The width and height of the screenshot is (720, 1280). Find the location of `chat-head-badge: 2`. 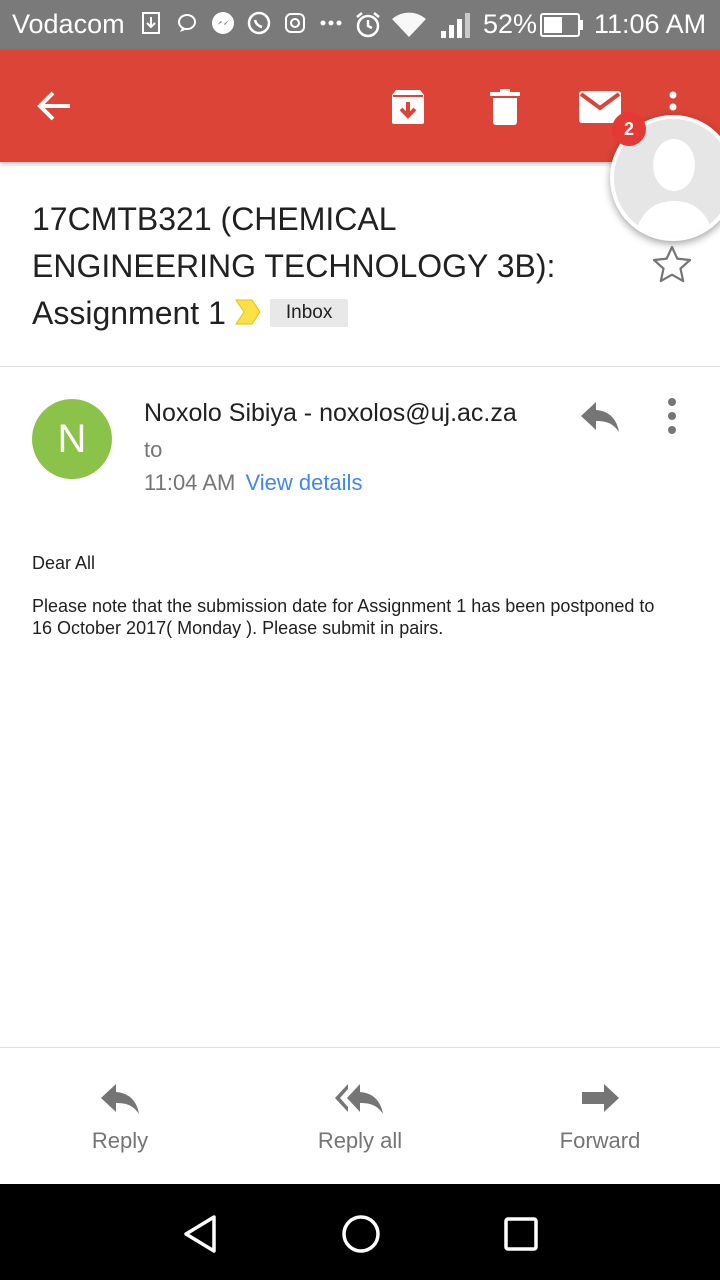

chat-head-badge: 2 is located at coordinates (629, 129).